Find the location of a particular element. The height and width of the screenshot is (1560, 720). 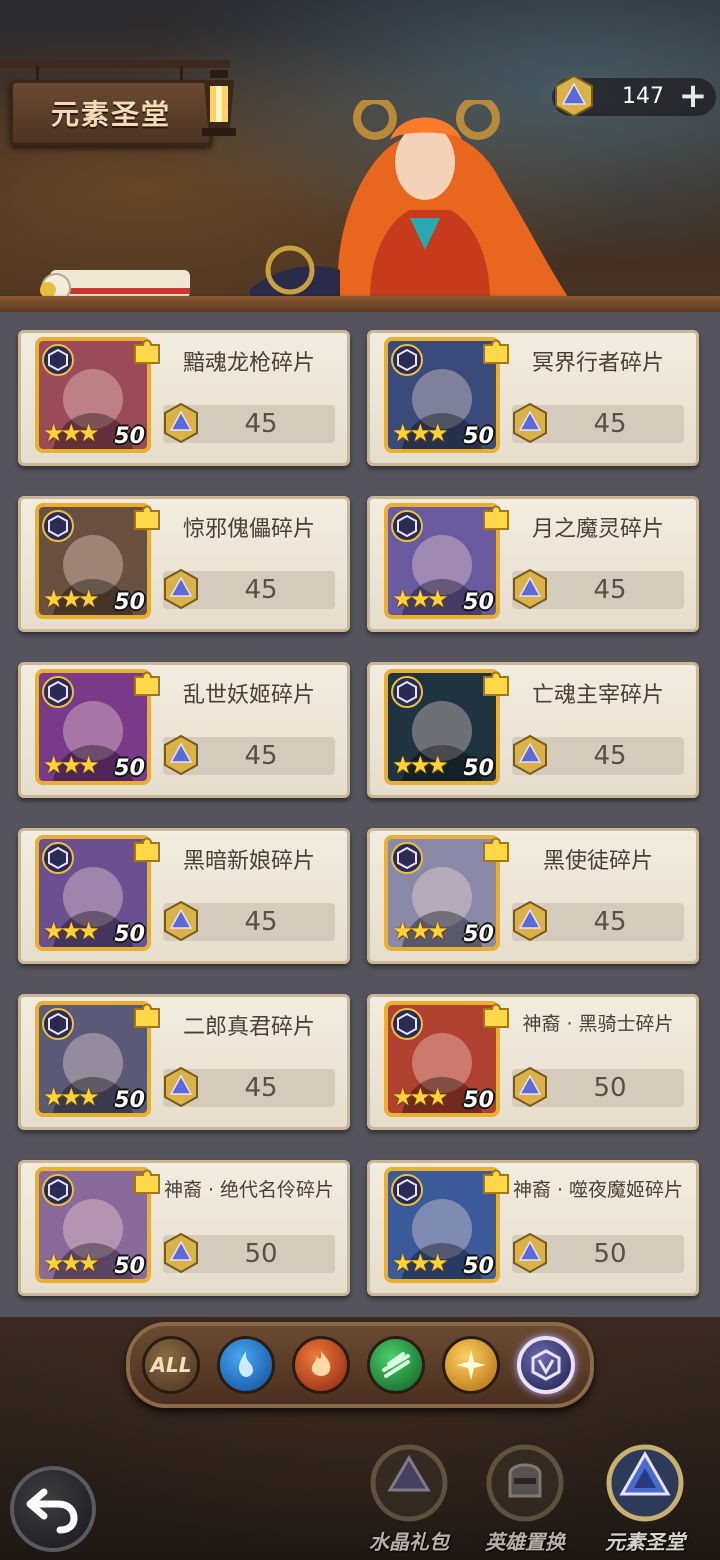

wind-element-icon is located at coordinates (396, 1365).